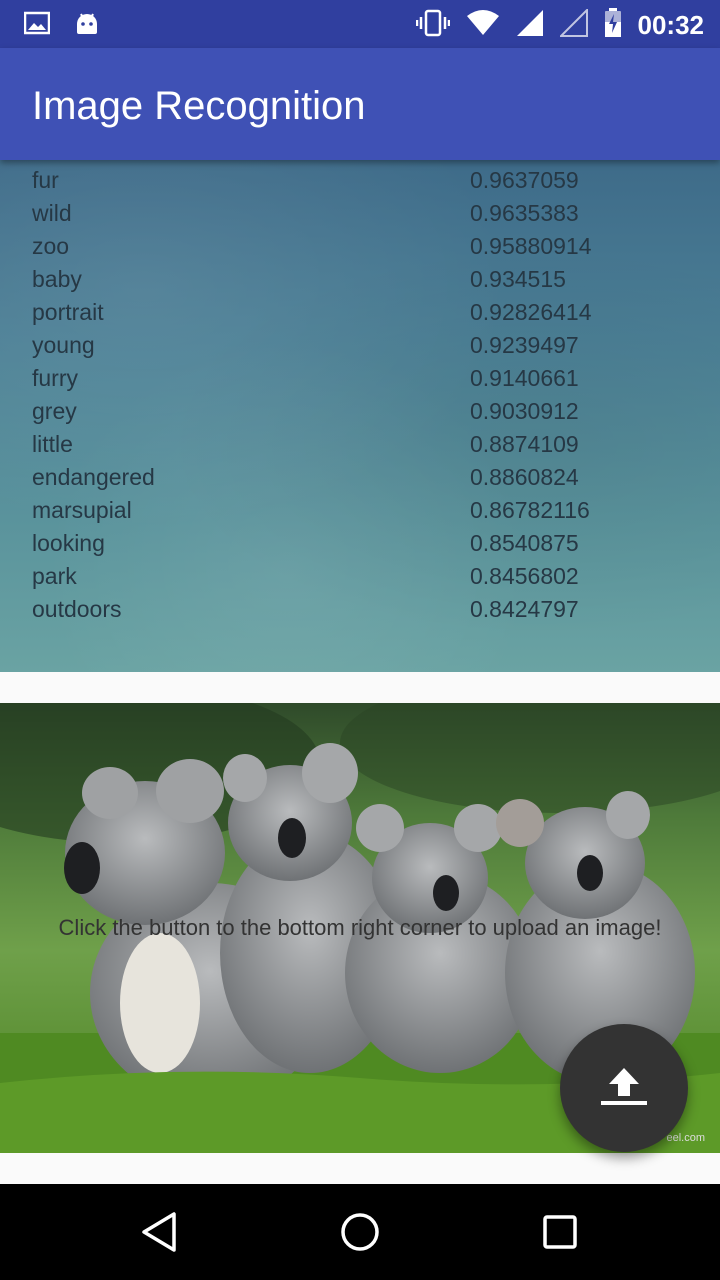  I want to click on result-row: endangered 0.8860824, so click(360, 477).